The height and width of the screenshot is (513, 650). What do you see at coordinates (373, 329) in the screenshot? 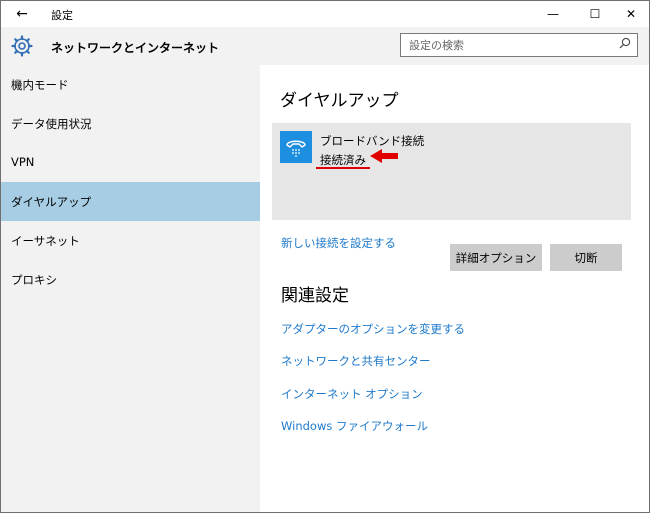
I see `adapter-options-link: アダプターのオプションを変更する` at bounding box center [373, 329].